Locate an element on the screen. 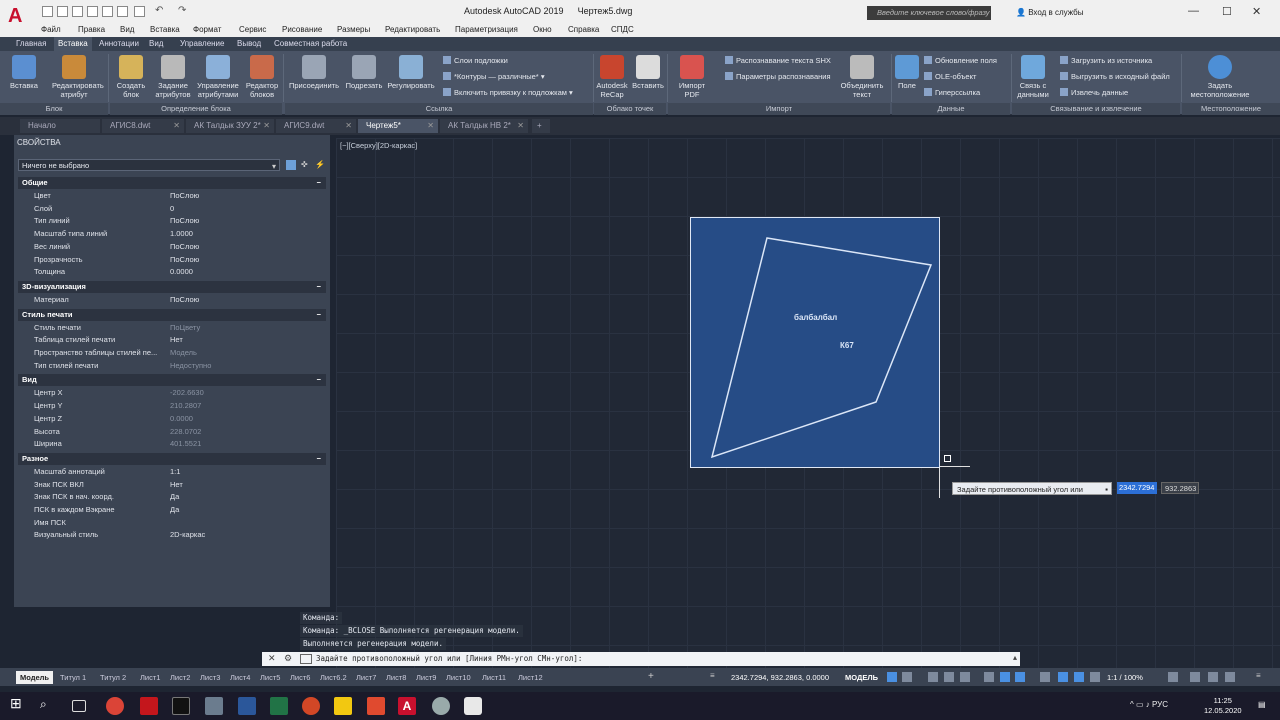 Image resolution: width=1280 pixels, height=720 pixels. property-row: Центр Y 210.2807 is located at coordinates (179, 406).